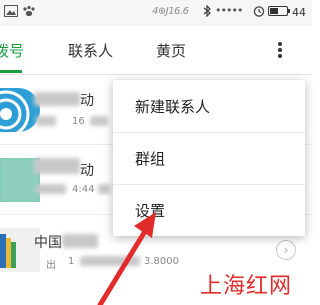 The image size is (320, 305). I want to click on alarm-icon, so click(259, 11).